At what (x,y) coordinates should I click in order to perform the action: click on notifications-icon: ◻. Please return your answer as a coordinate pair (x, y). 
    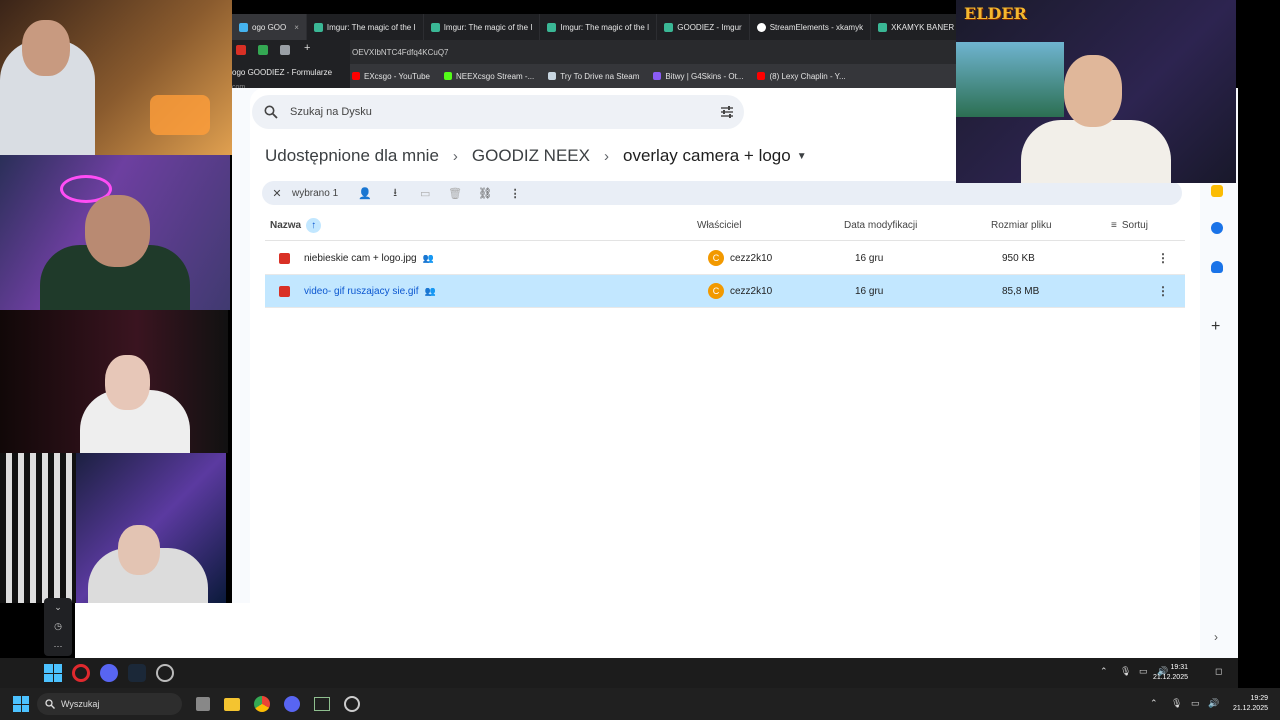
    Looking at the image, I should click on (1218, 671).